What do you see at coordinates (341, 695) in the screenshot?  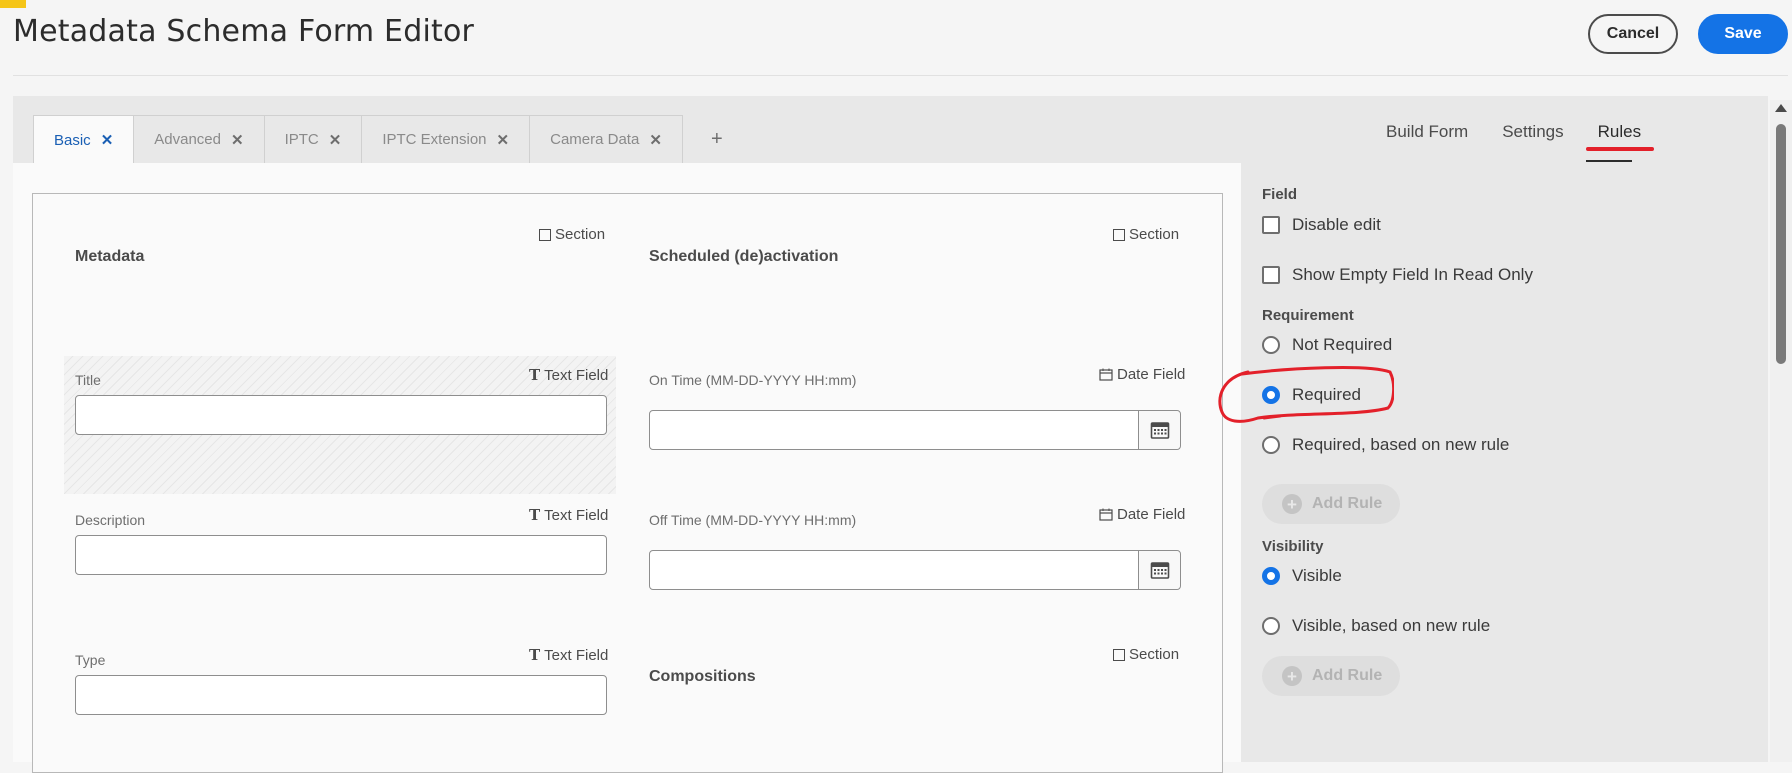 I see `type-input` at bounding box center [341, 695].